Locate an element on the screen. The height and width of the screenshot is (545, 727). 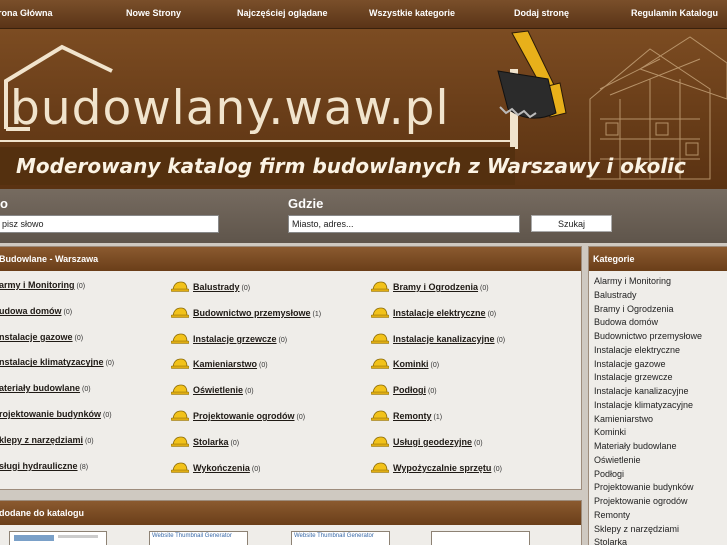
category-link: Kamieniarstwo is located at coordinates (225, 364).